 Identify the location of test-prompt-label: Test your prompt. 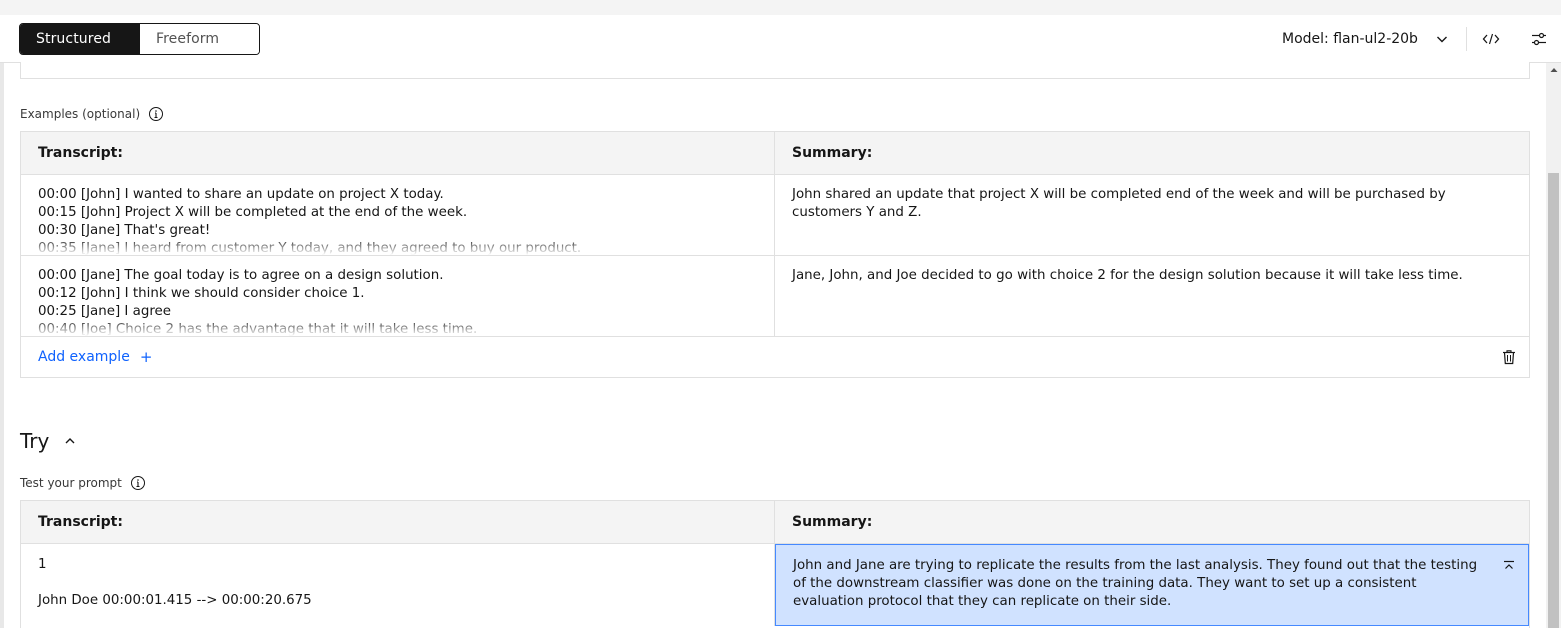
(71, 483).